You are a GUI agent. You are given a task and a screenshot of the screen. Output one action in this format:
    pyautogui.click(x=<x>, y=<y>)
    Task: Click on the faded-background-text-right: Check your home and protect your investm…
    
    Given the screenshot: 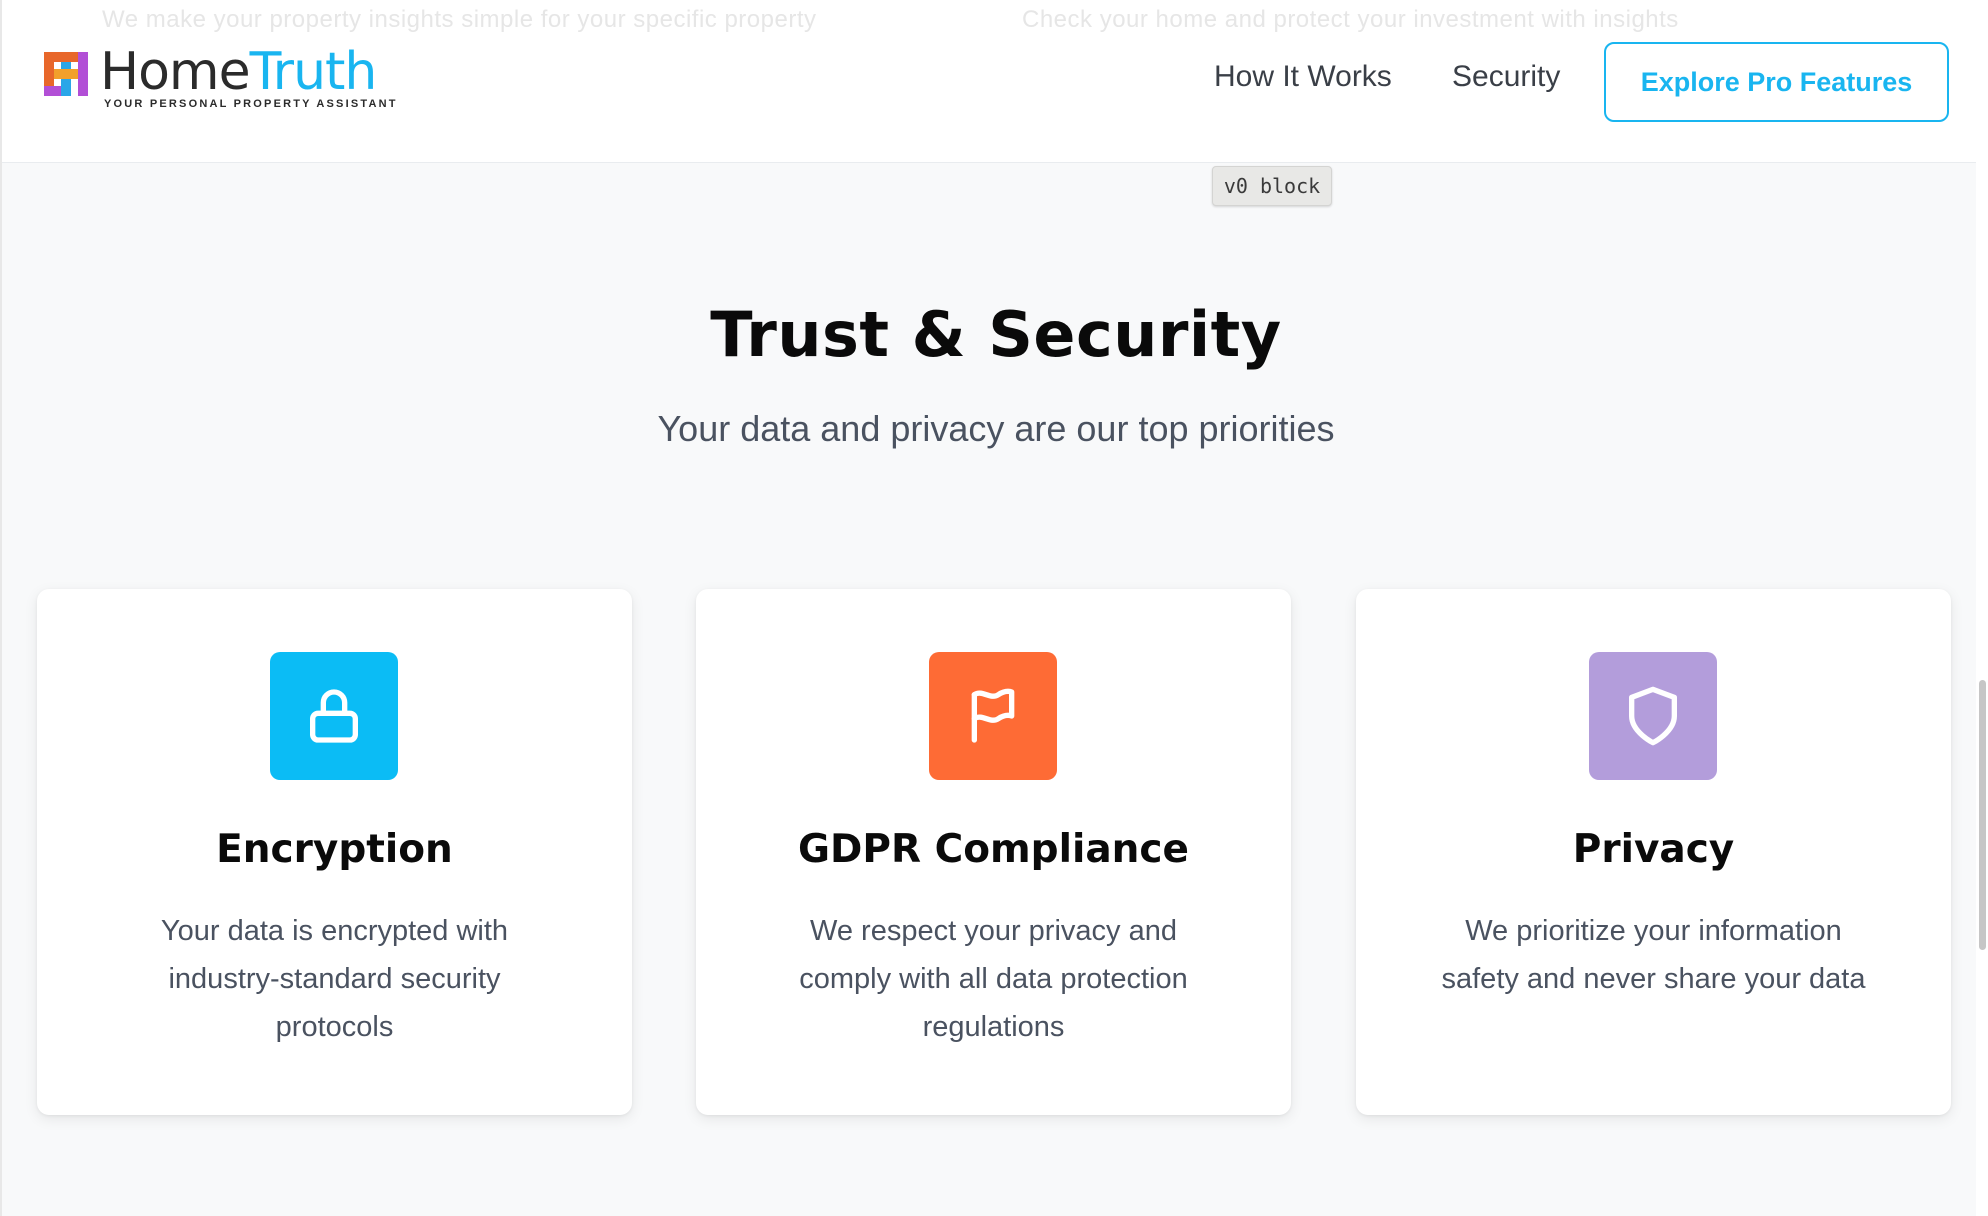 What is the action you would take?
    pyautogui.click(x=1350, y=19)
    